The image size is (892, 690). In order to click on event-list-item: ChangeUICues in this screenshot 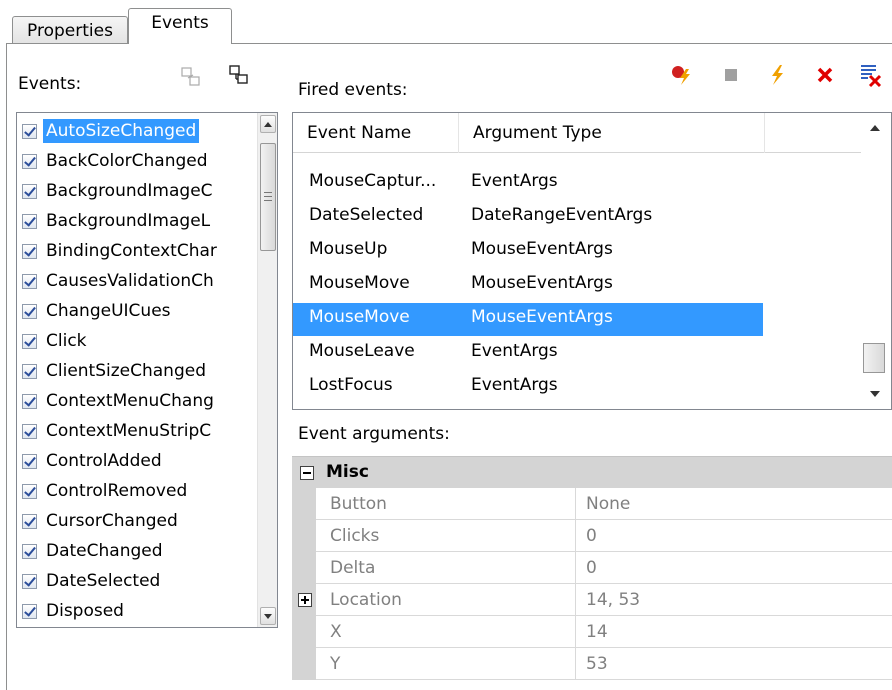, I will do `click(132, 311)`.